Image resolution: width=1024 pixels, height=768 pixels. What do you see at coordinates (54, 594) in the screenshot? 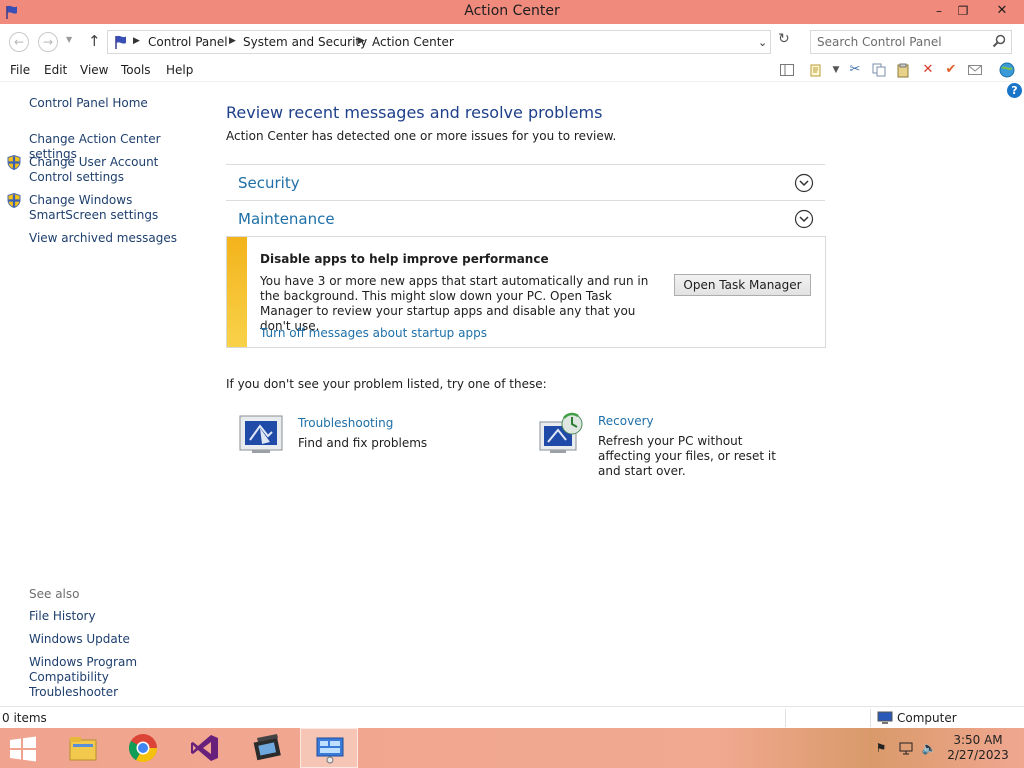
I see `see-also-heading: See also` at bounding box center [54, 594].